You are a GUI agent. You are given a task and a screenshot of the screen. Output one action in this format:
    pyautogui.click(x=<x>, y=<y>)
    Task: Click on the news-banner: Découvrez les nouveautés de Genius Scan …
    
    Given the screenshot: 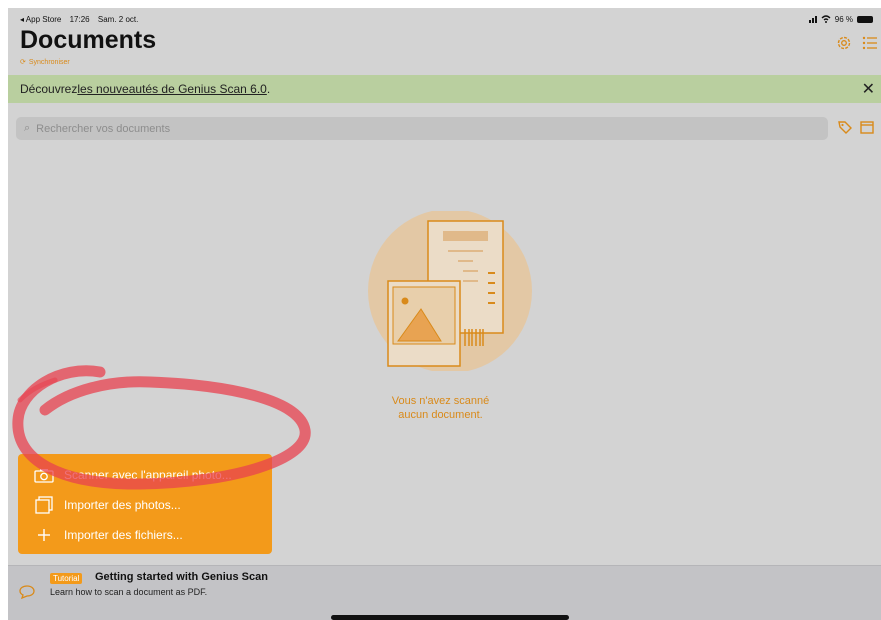 What is the action you would take?
    pyautogui.click(x=444, y=89)
    